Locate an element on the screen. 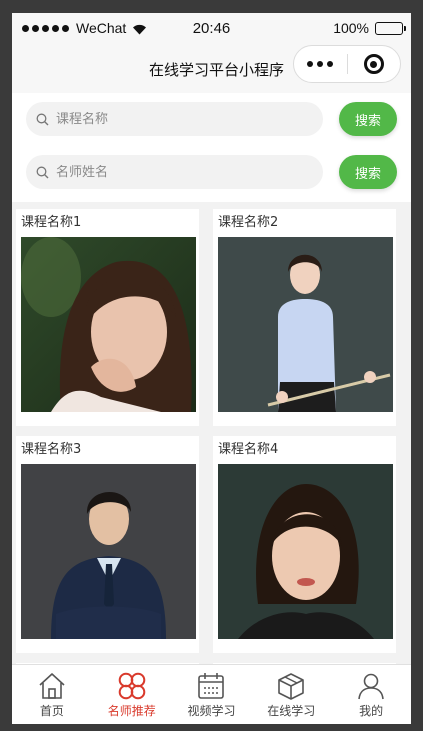  home-icon is located at coordinates (52, 686).